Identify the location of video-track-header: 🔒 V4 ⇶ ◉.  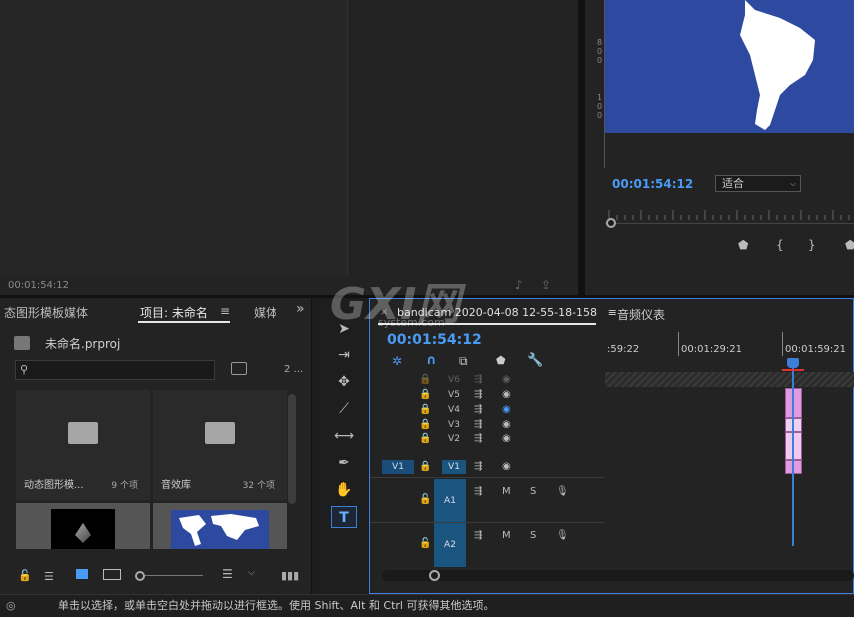
(487, 410).